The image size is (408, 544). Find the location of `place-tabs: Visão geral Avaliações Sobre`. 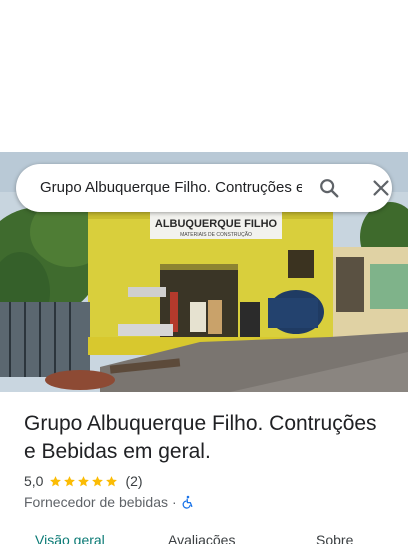

place-tabs: Visão geral Avaliações Sobre is located at coordinates (204, 537).